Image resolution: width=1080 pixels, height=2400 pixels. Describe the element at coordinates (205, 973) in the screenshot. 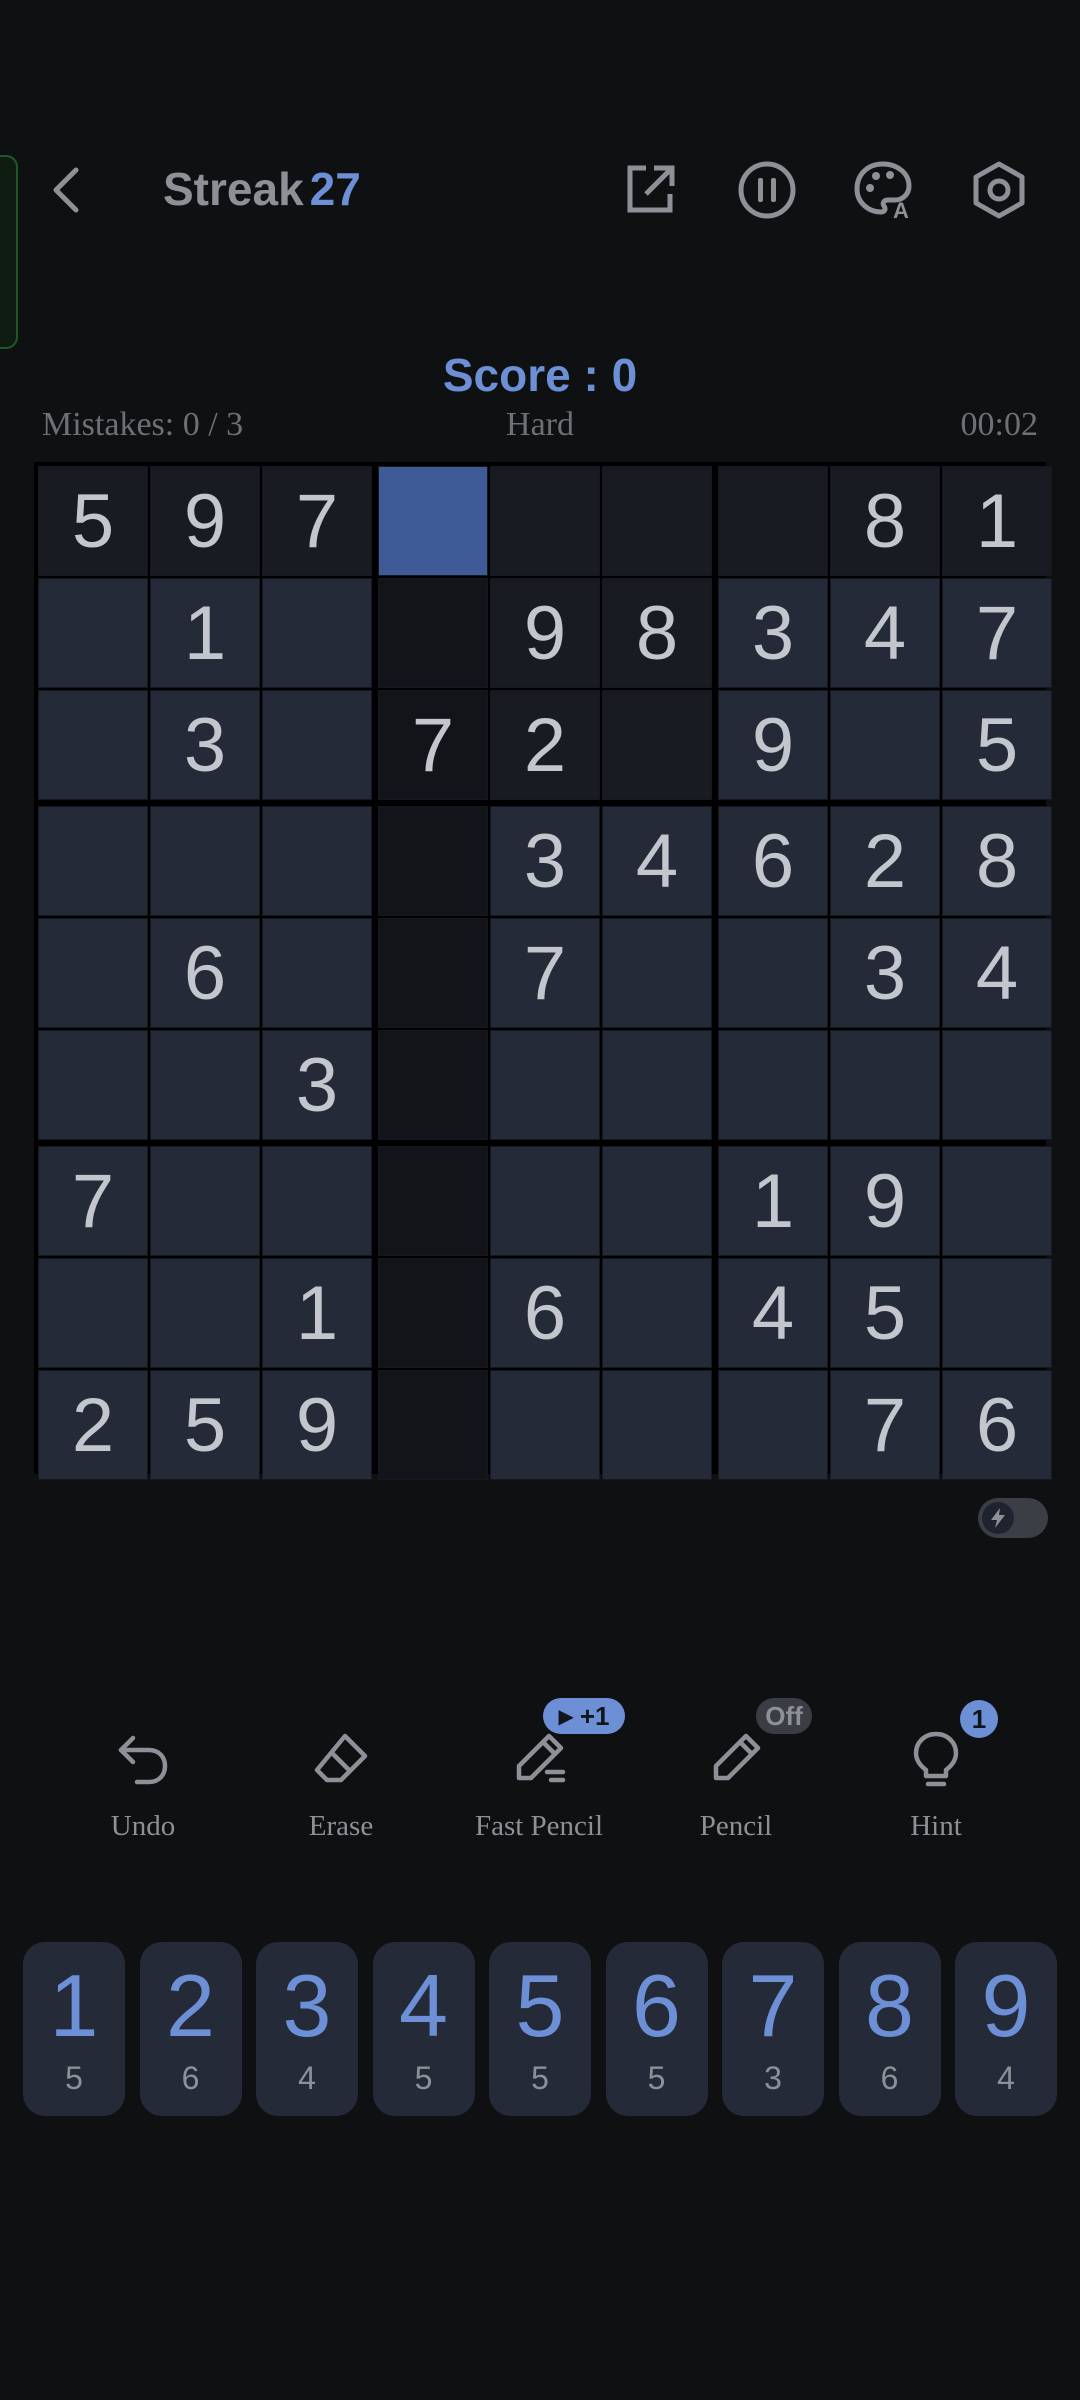

I see `sudoku-cell-r5-c2: 6` at that location.